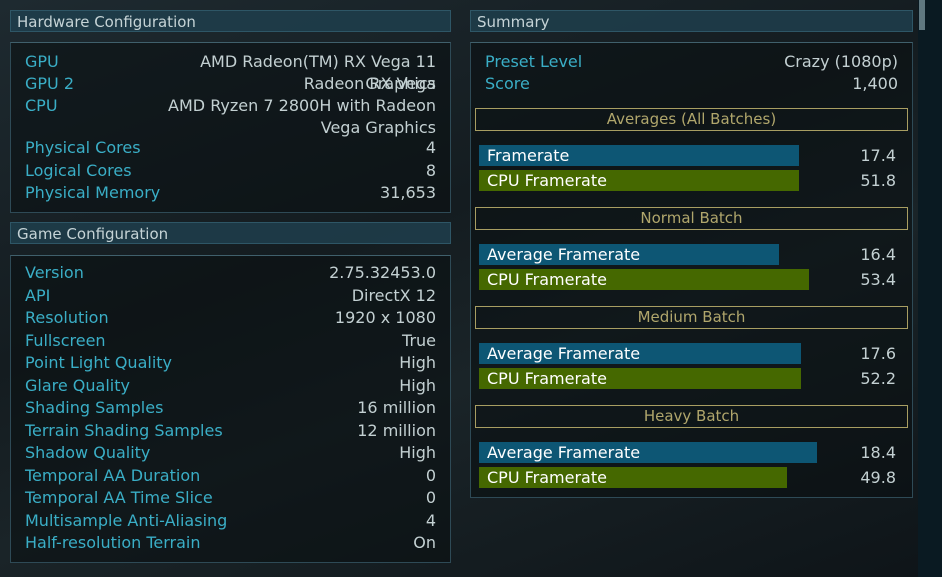  I want to click on framerate-value: 18.4, so click(878, 452).